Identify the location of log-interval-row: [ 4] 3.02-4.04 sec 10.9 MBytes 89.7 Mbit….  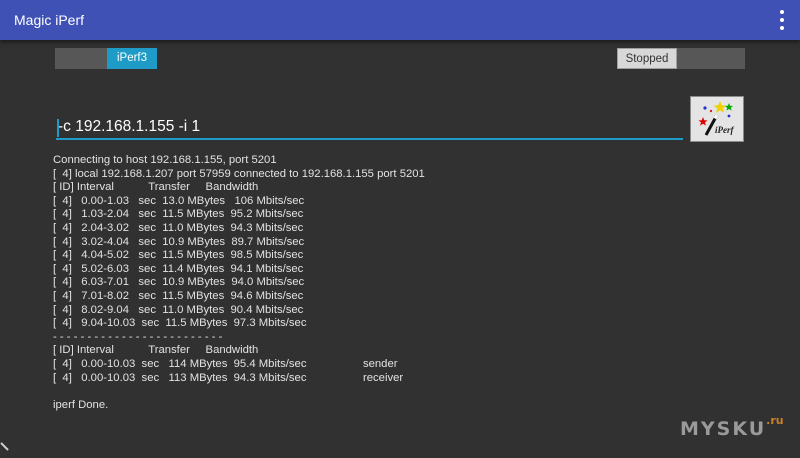
(179, 241).